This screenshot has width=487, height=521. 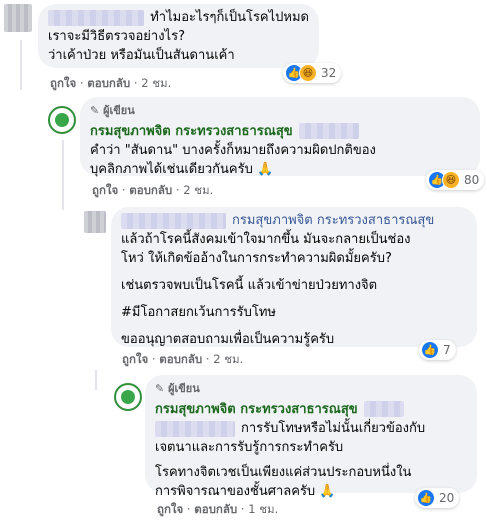 I want to click on comment-text: เจตนาและการรับรู้การกระทำครับ, so click(x=249, y=447).